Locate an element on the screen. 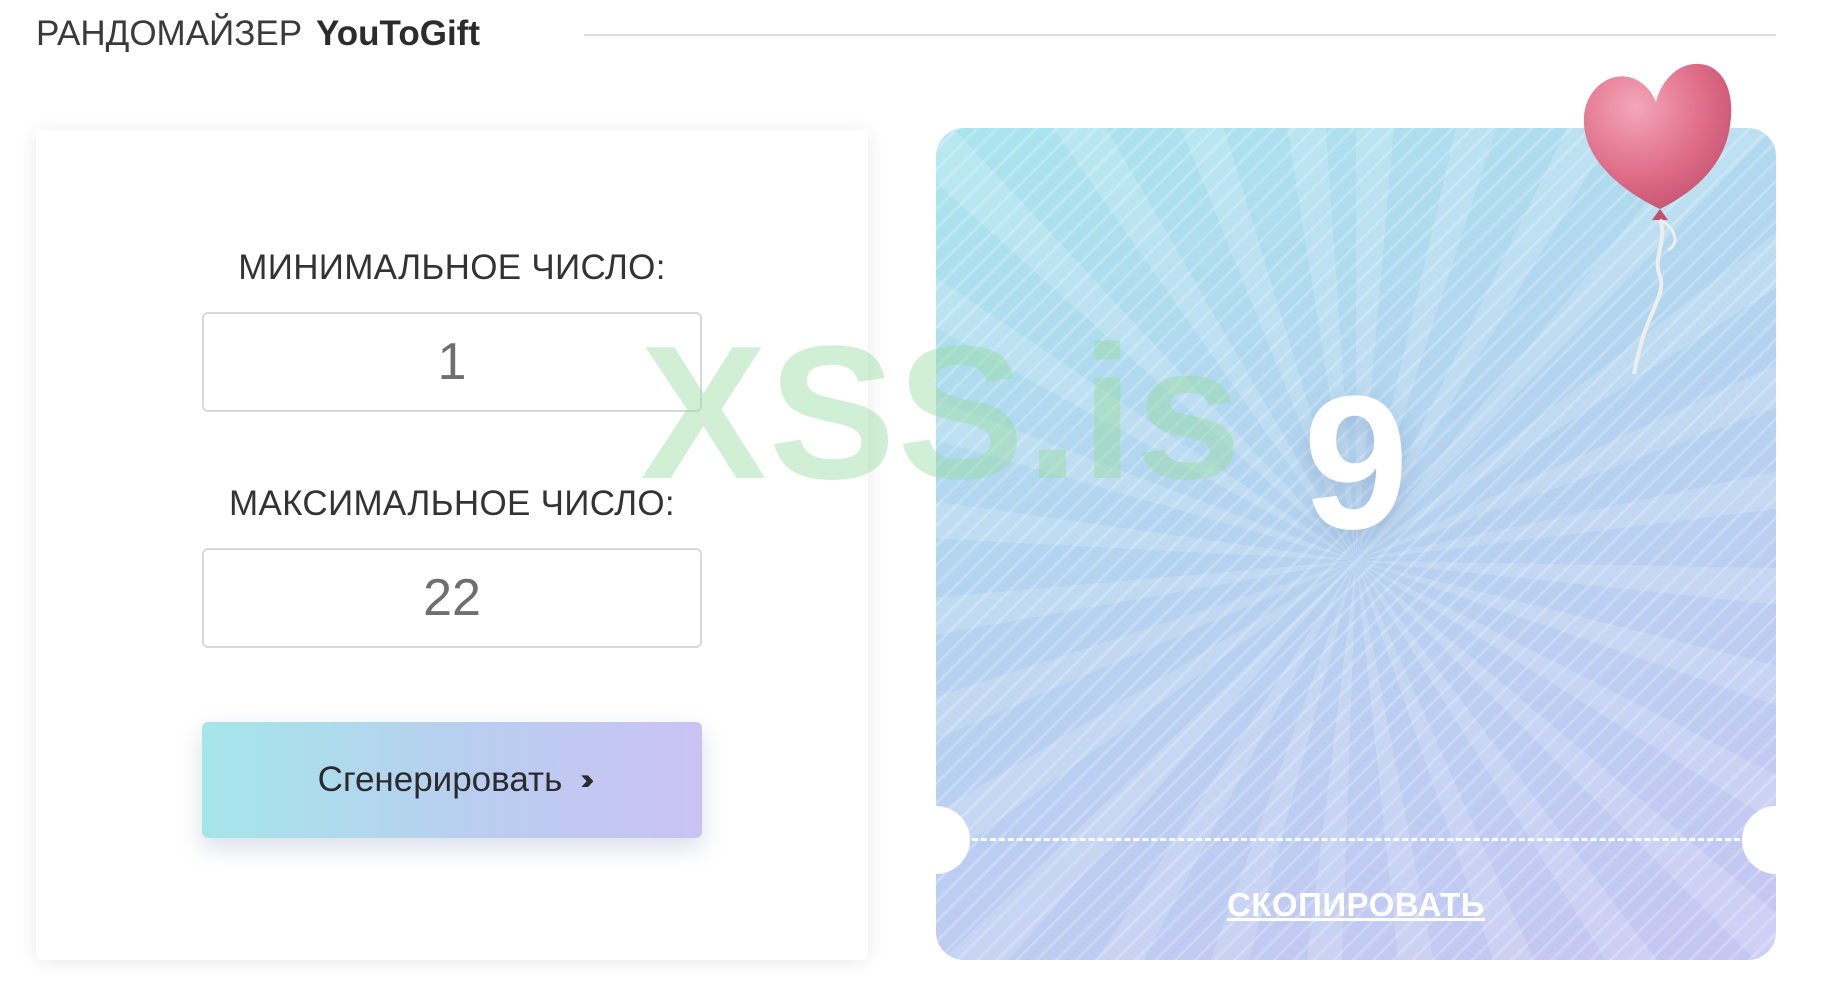 This screenshot has width=1846, height=990. generate-button-label: Сгенерировать is located at coordinates (440, 779).